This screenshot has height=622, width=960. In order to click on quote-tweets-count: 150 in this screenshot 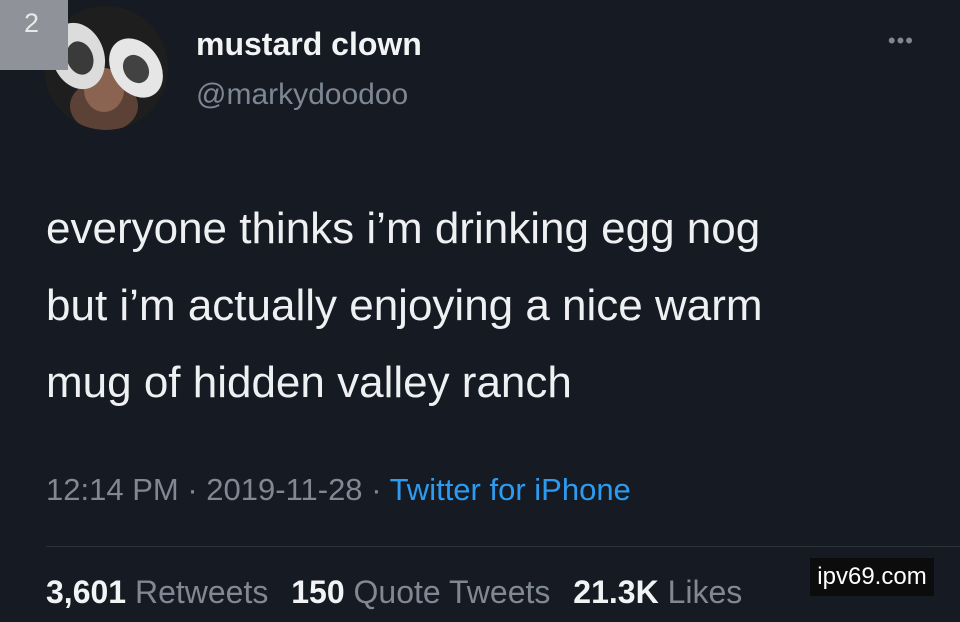, I will do `click(318, 592)`.